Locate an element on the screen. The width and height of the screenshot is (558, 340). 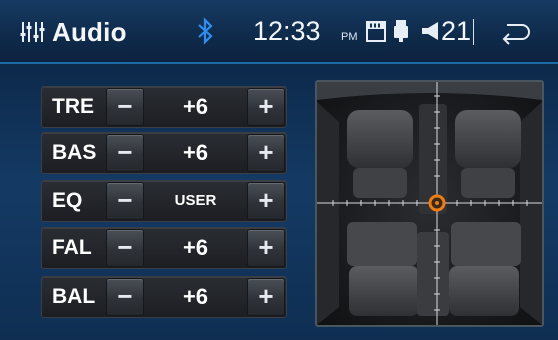
back-arrow-icon is located at coordinates (515, 32).